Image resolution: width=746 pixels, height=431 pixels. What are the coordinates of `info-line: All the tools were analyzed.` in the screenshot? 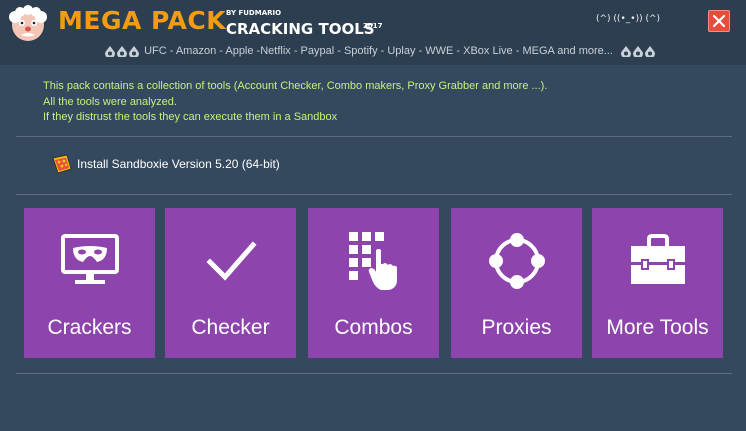 It's located at (110, 101).